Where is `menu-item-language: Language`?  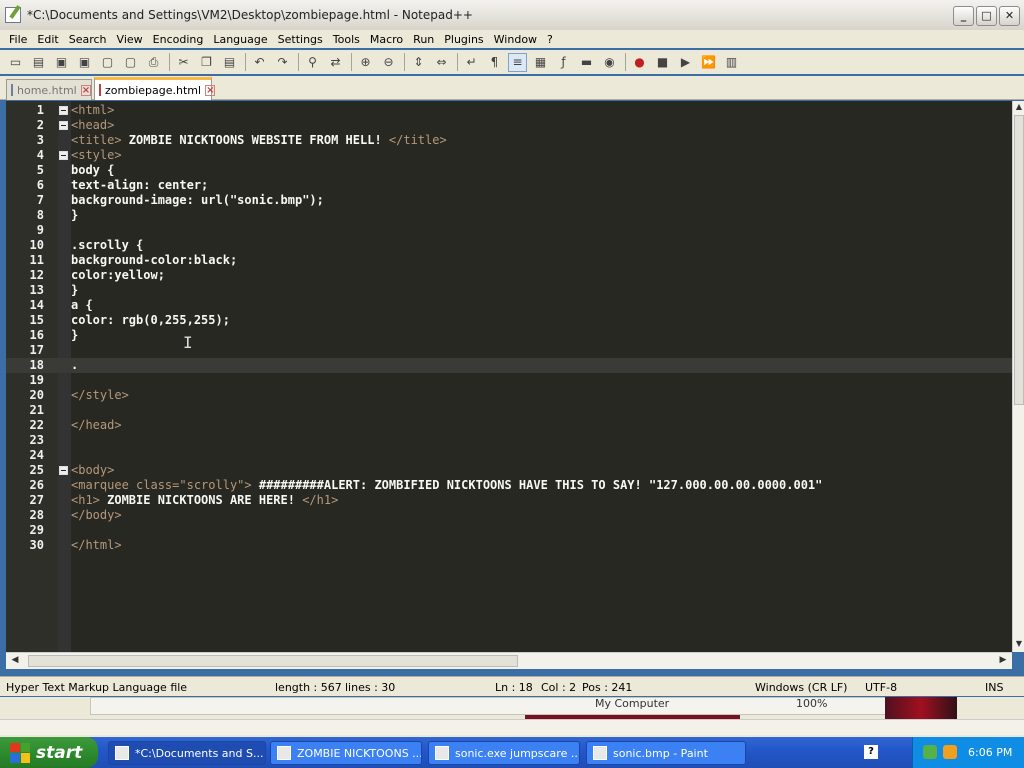 menu-item-language: Language is located at coordinates (240, 39).